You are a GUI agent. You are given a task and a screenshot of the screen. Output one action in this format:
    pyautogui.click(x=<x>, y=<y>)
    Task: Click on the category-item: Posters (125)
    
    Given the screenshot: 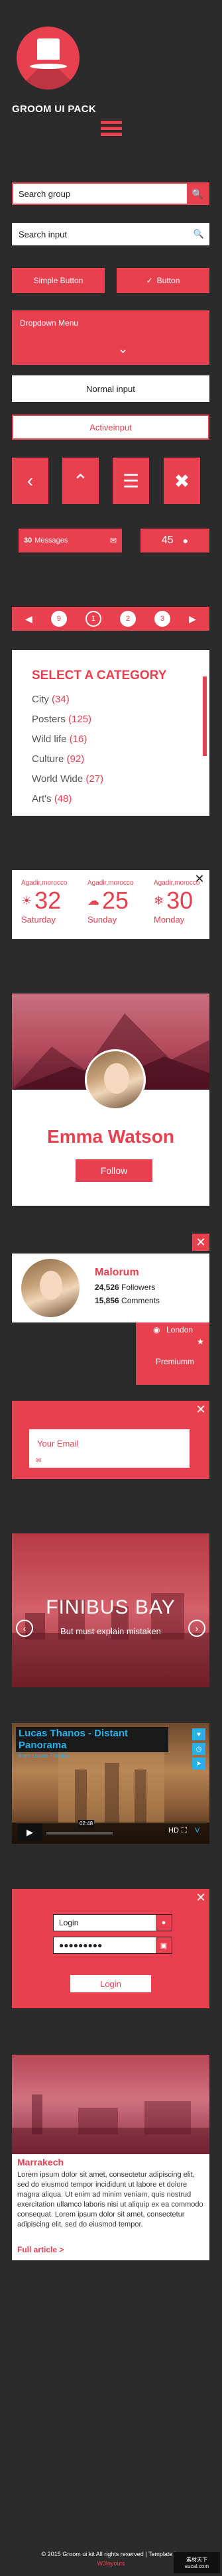 What is the action you would take?
    pyautogui.click(x=61, y=719)
    